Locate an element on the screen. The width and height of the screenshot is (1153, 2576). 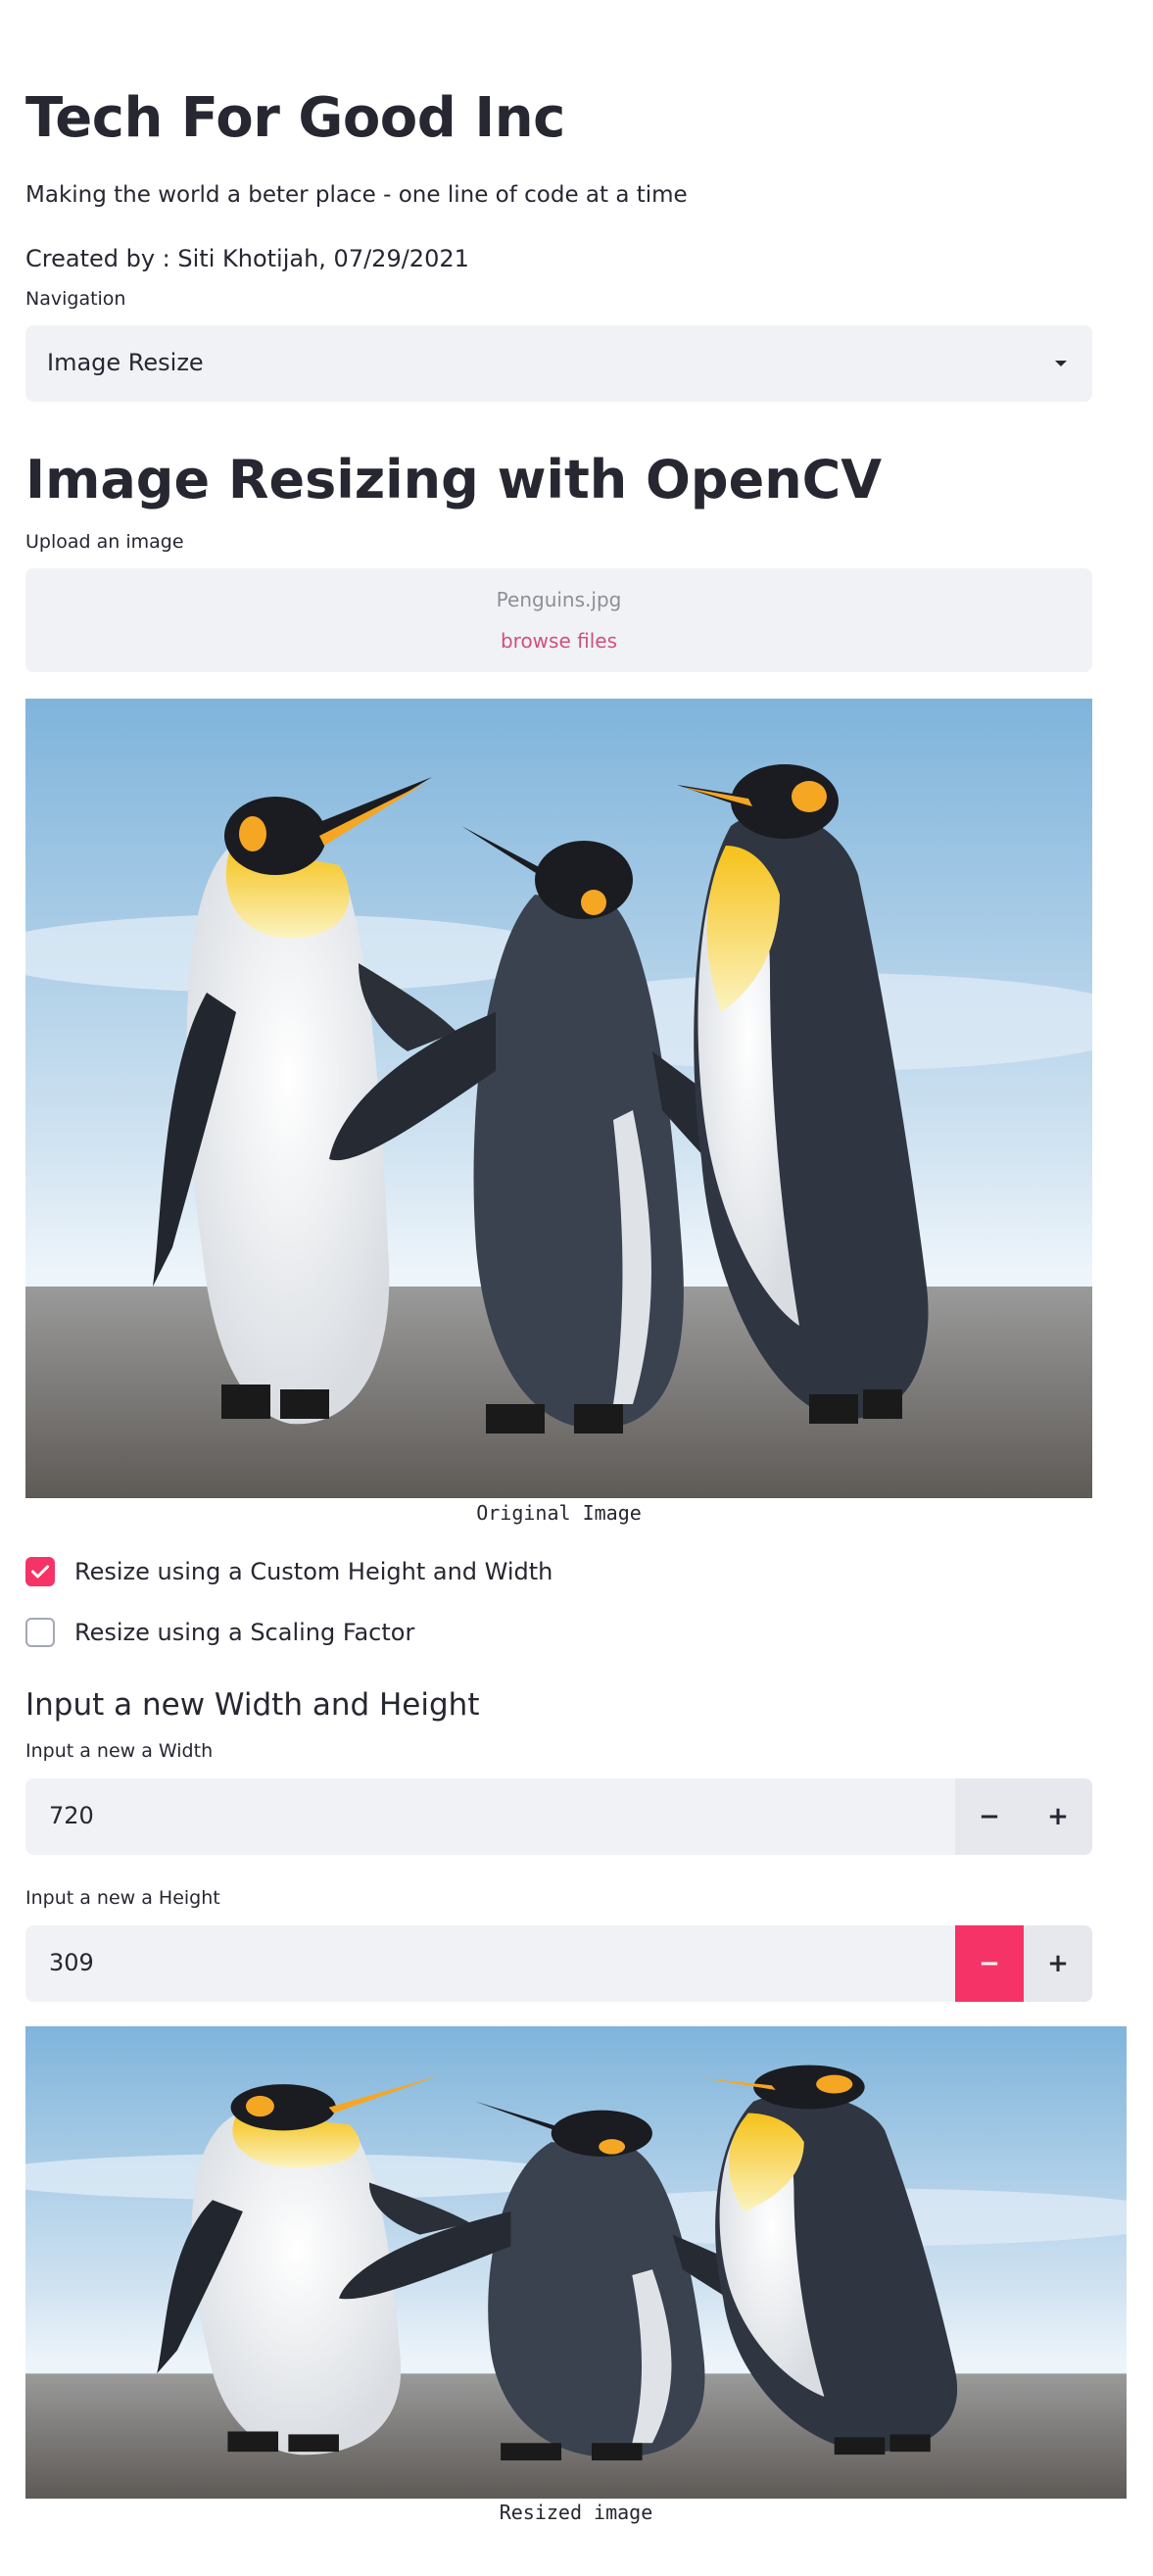
uploaded-file-name: Penguins.jpg is located at coordinates (559, 599).